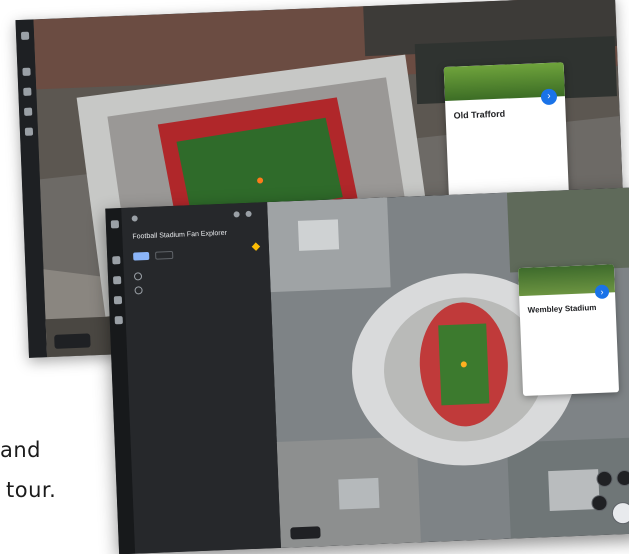 Image resolution: width=629 pixels, height=554 pixels. I want to click on project-subtitle, so click(196, 244).